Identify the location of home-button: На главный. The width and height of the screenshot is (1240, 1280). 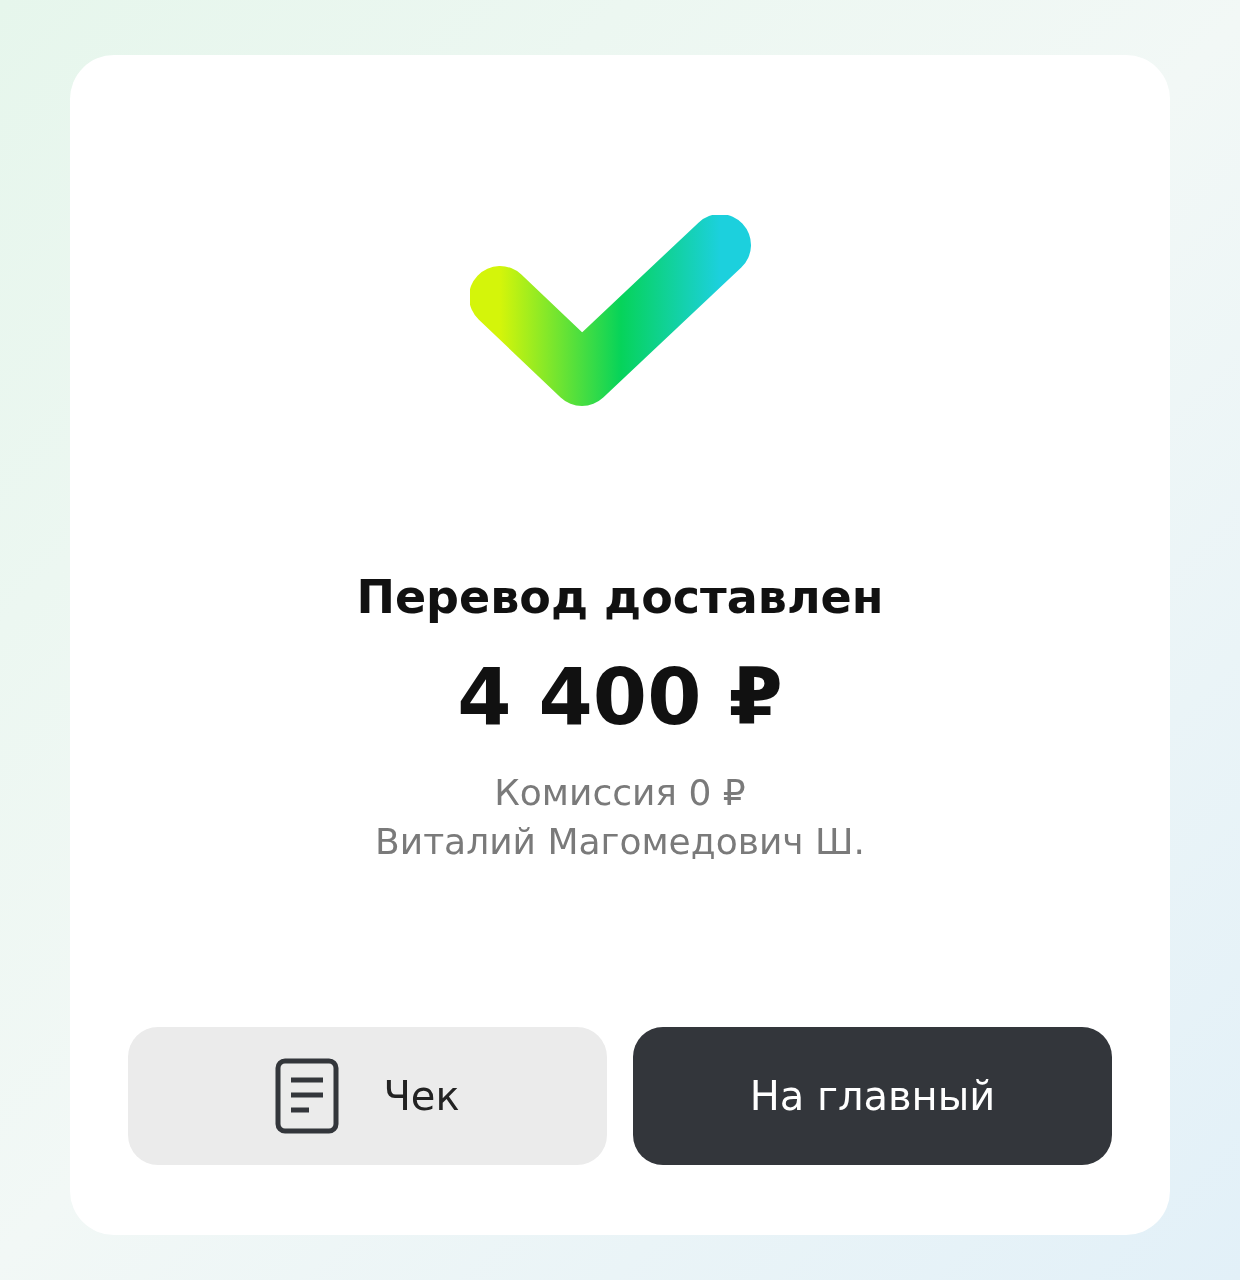
(872, 1096).